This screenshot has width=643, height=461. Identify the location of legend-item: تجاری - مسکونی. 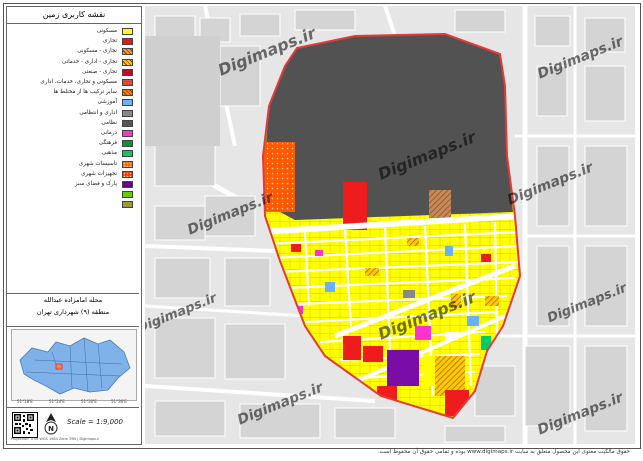
(73, 52).